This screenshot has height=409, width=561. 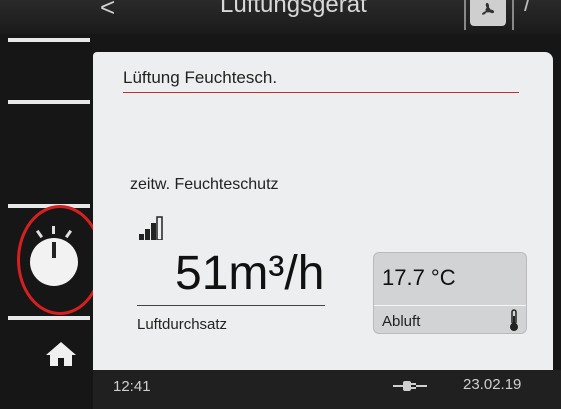 I want to click on status-bar: 12:41 23.02.19, so click(x=327, y=389).